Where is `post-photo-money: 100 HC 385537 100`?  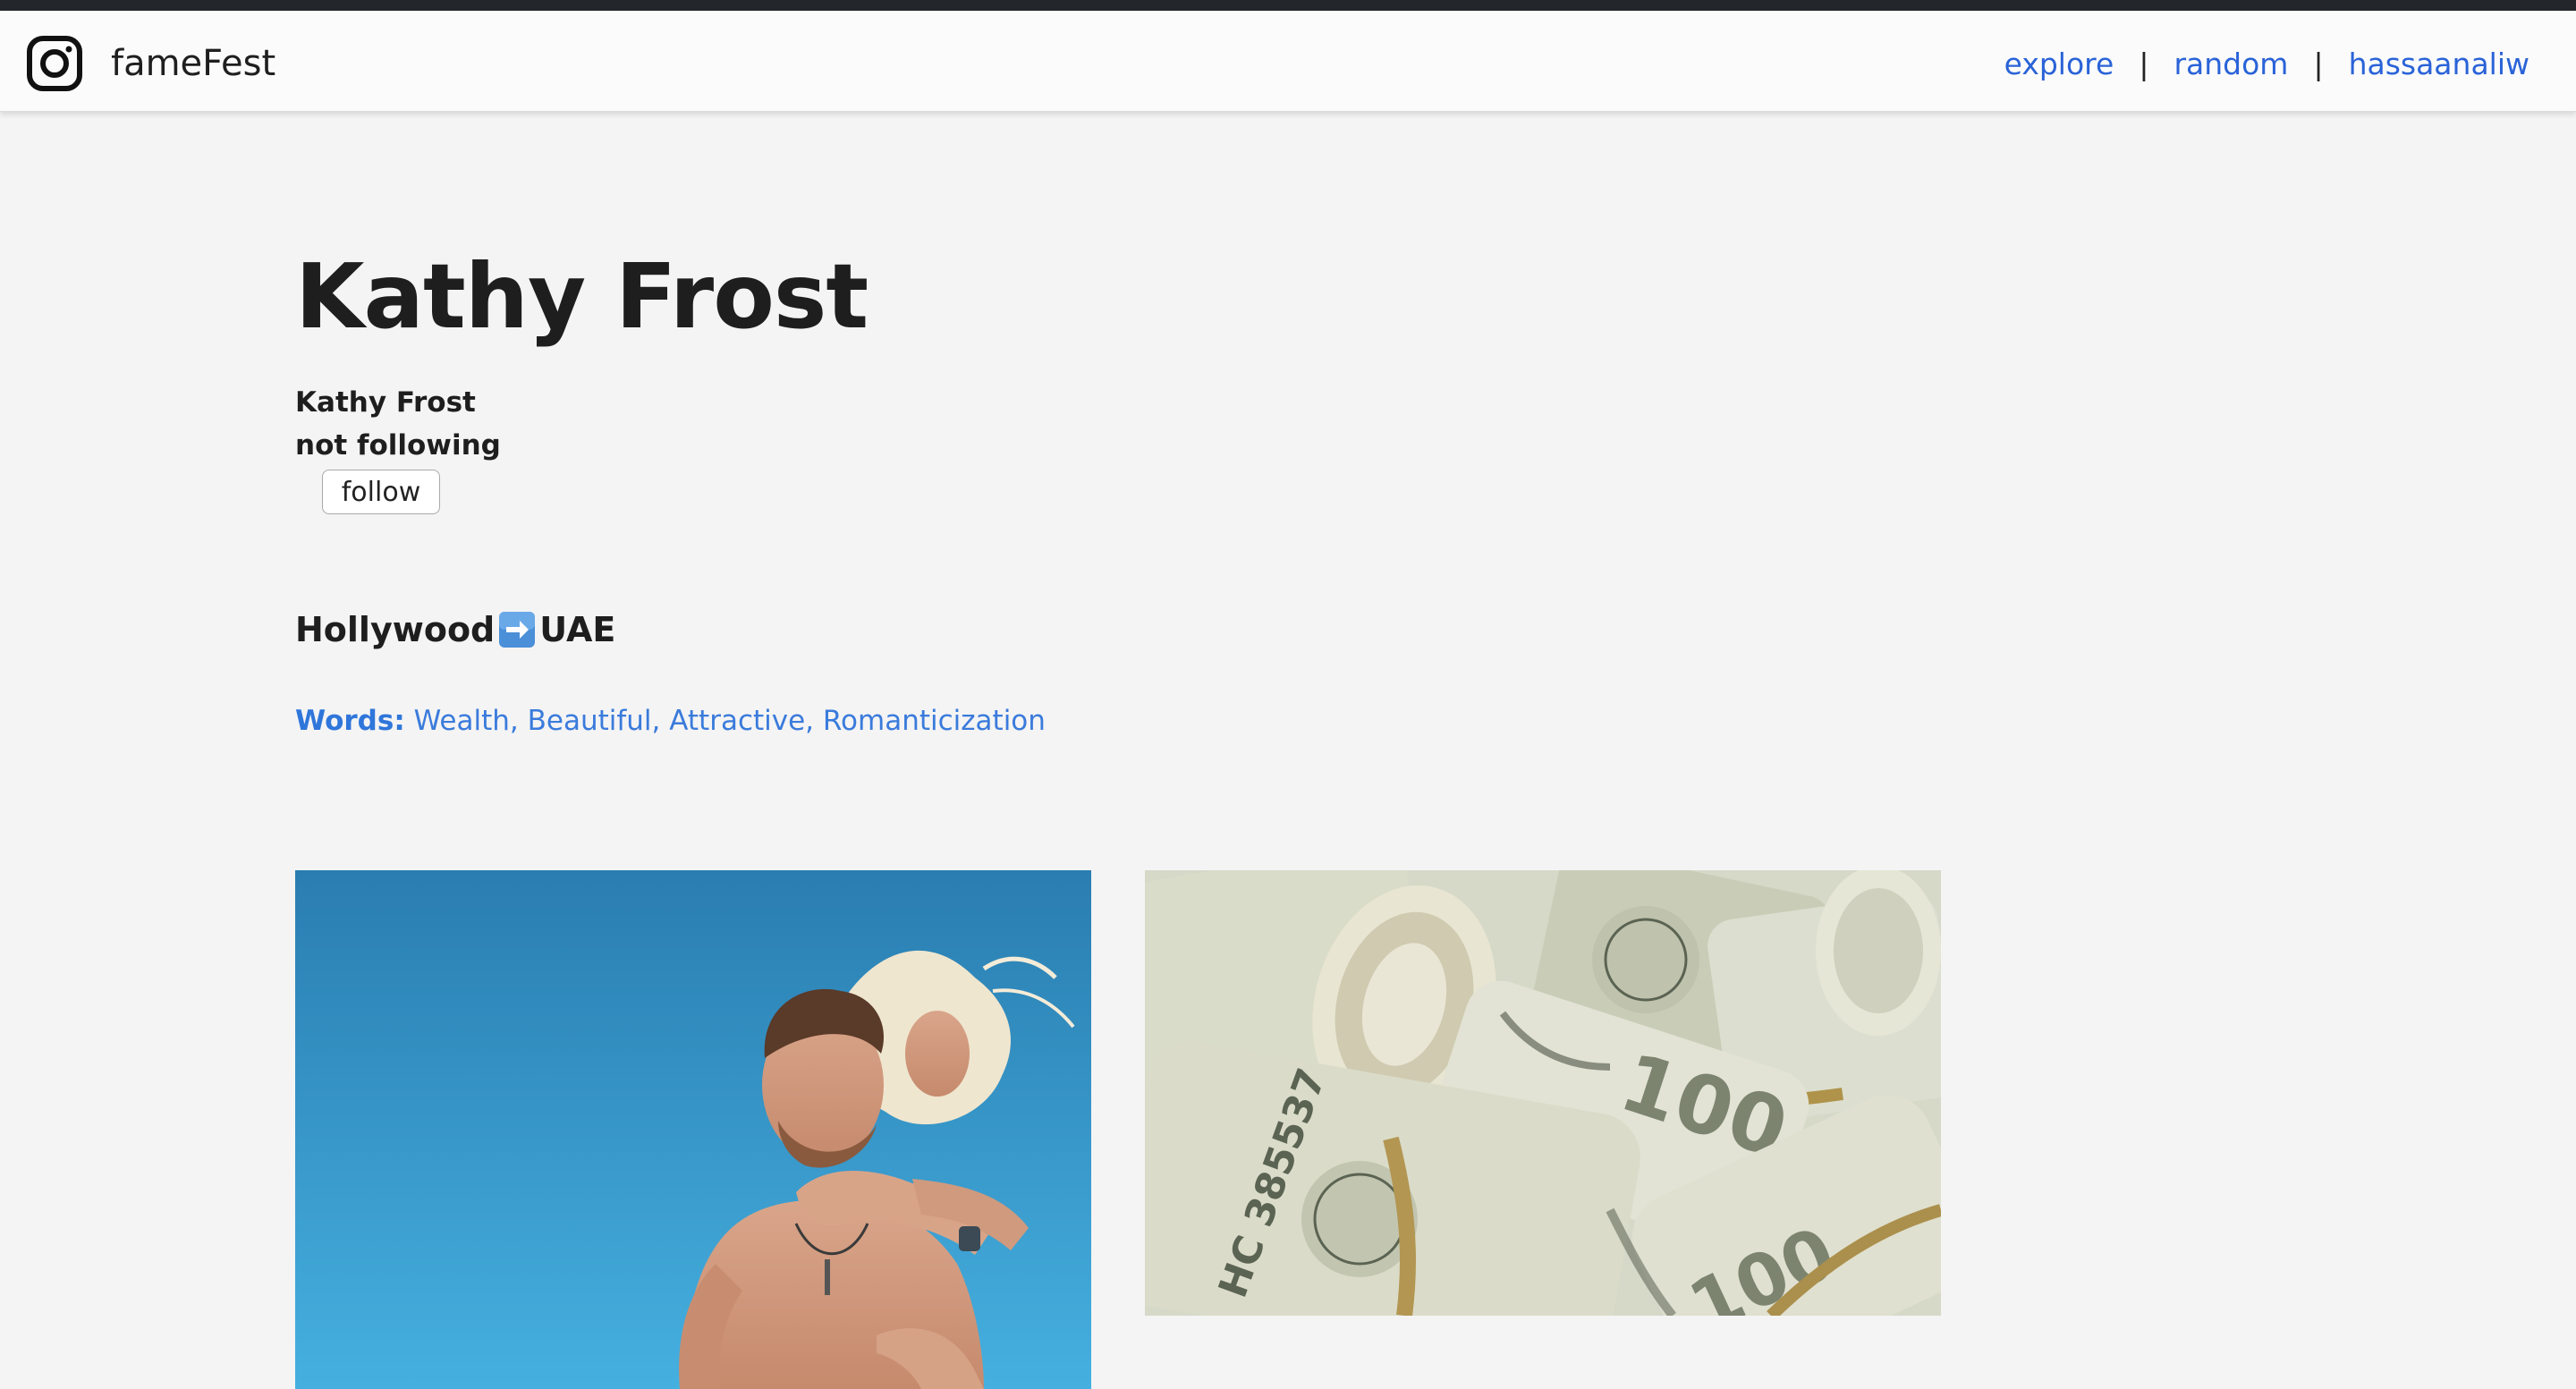 post-photo-money: 100 HC 385537 100 is located at coordinates (1543, 1093).